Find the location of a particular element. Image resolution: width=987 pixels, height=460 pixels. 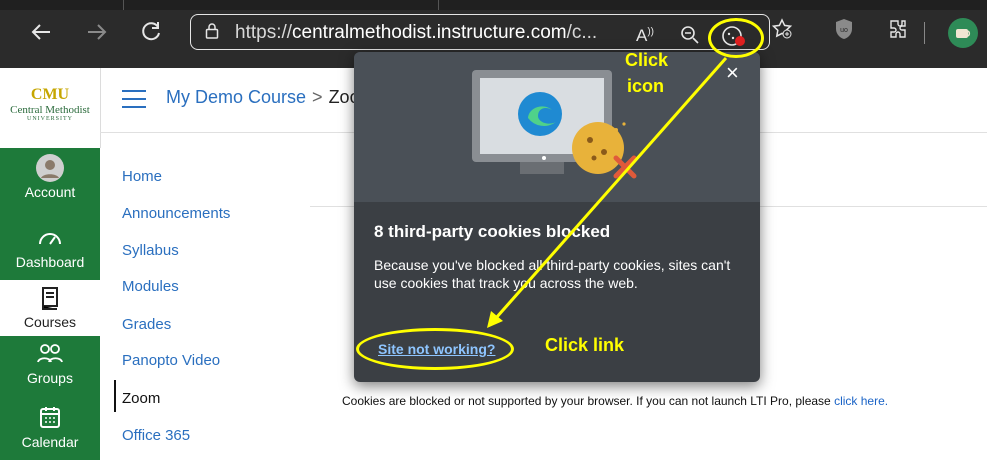

course-nav-home: Home is located at coordinates (142, 176).